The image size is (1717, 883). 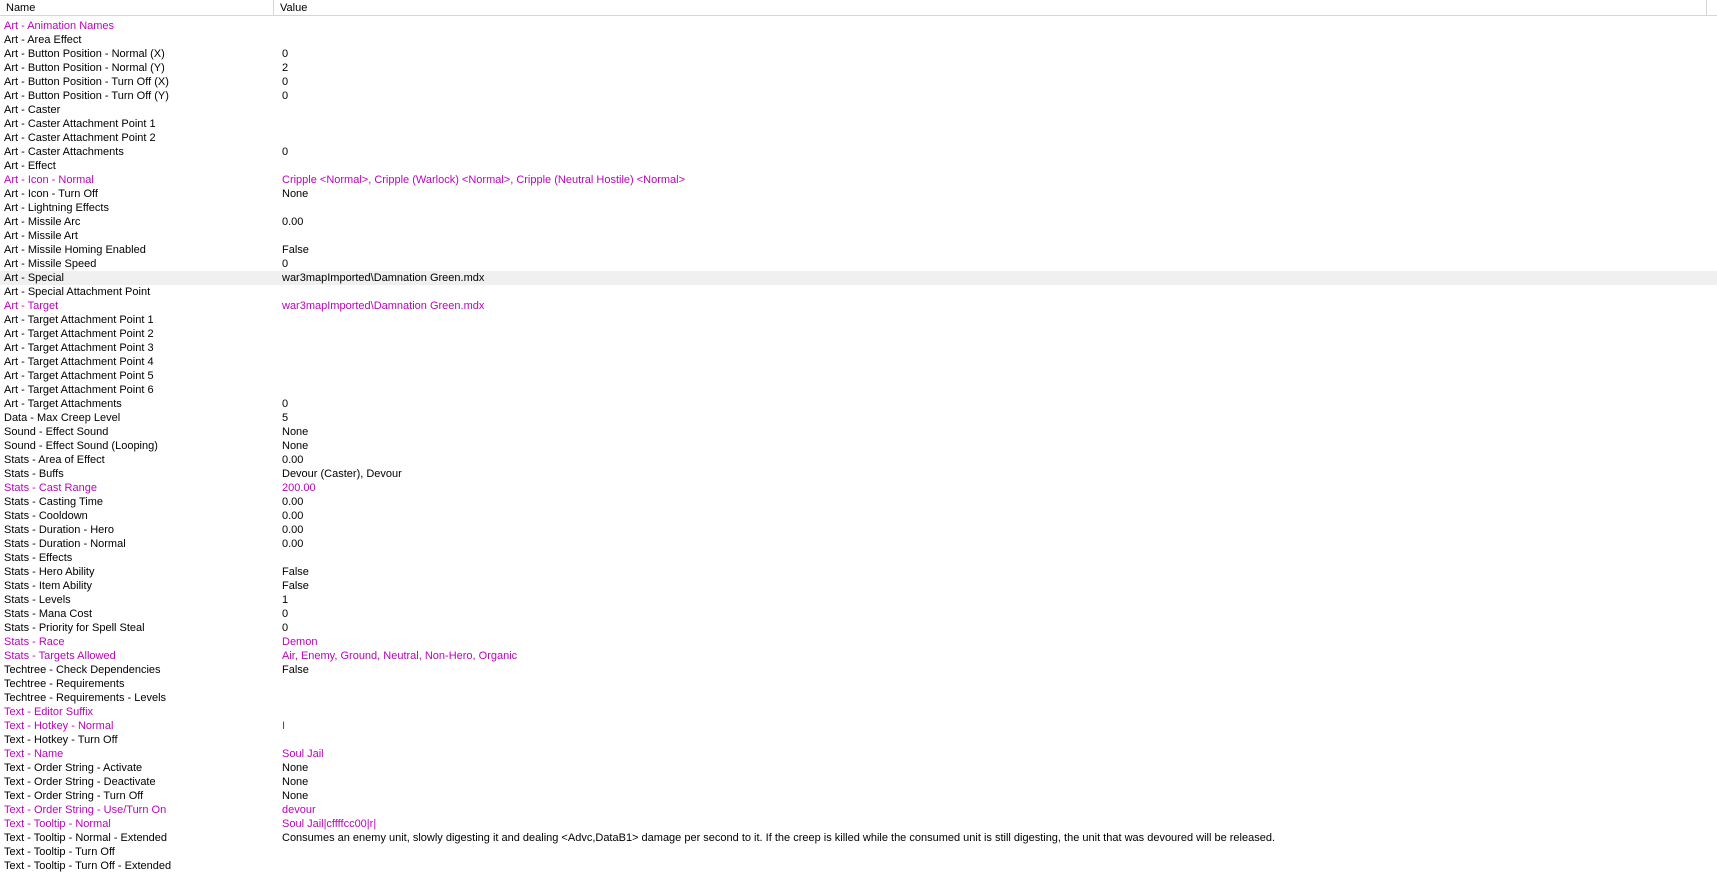 I want to click on table-row: Techtree - Requirements - Levels, so click(x=858, y=698).